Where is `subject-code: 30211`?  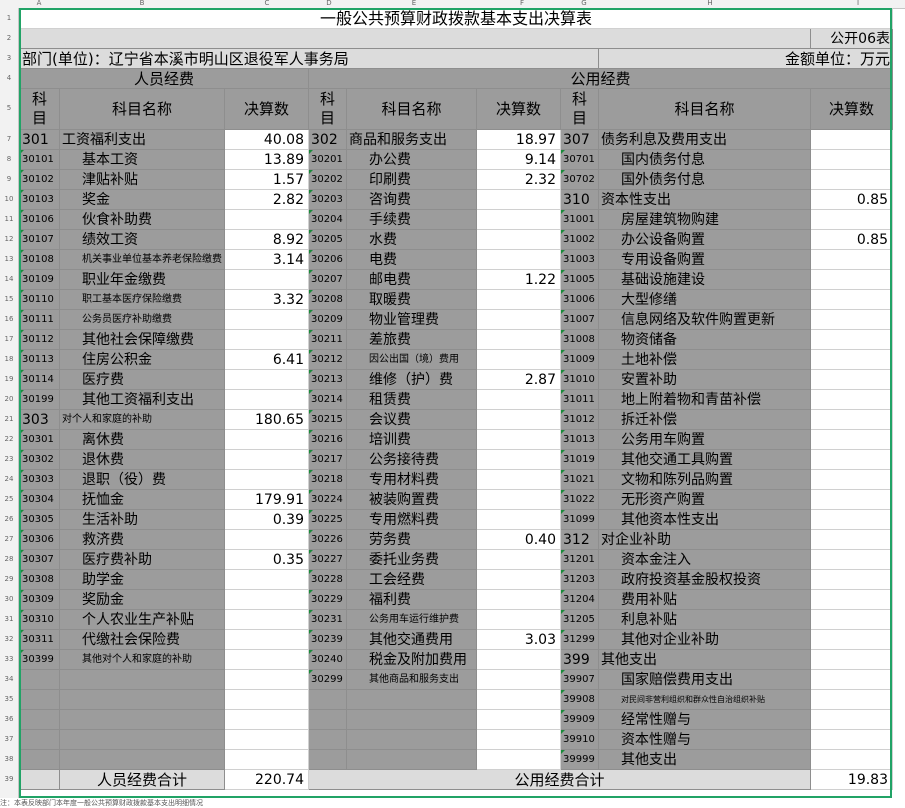
subject-code: 30211 is located at coordinates (327, 339).